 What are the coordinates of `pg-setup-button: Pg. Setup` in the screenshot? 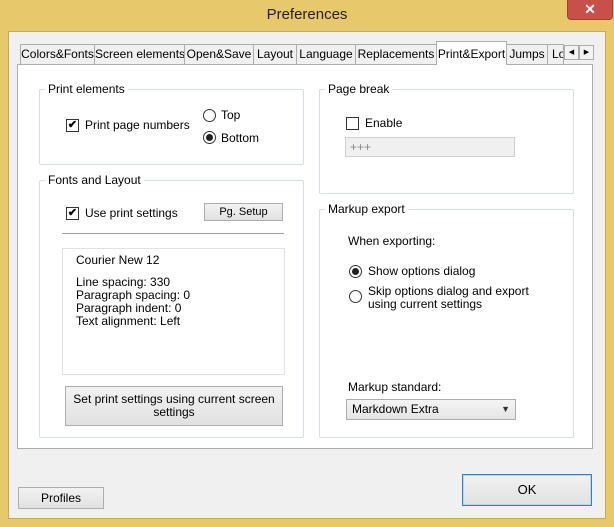 It's located at (243, 212).